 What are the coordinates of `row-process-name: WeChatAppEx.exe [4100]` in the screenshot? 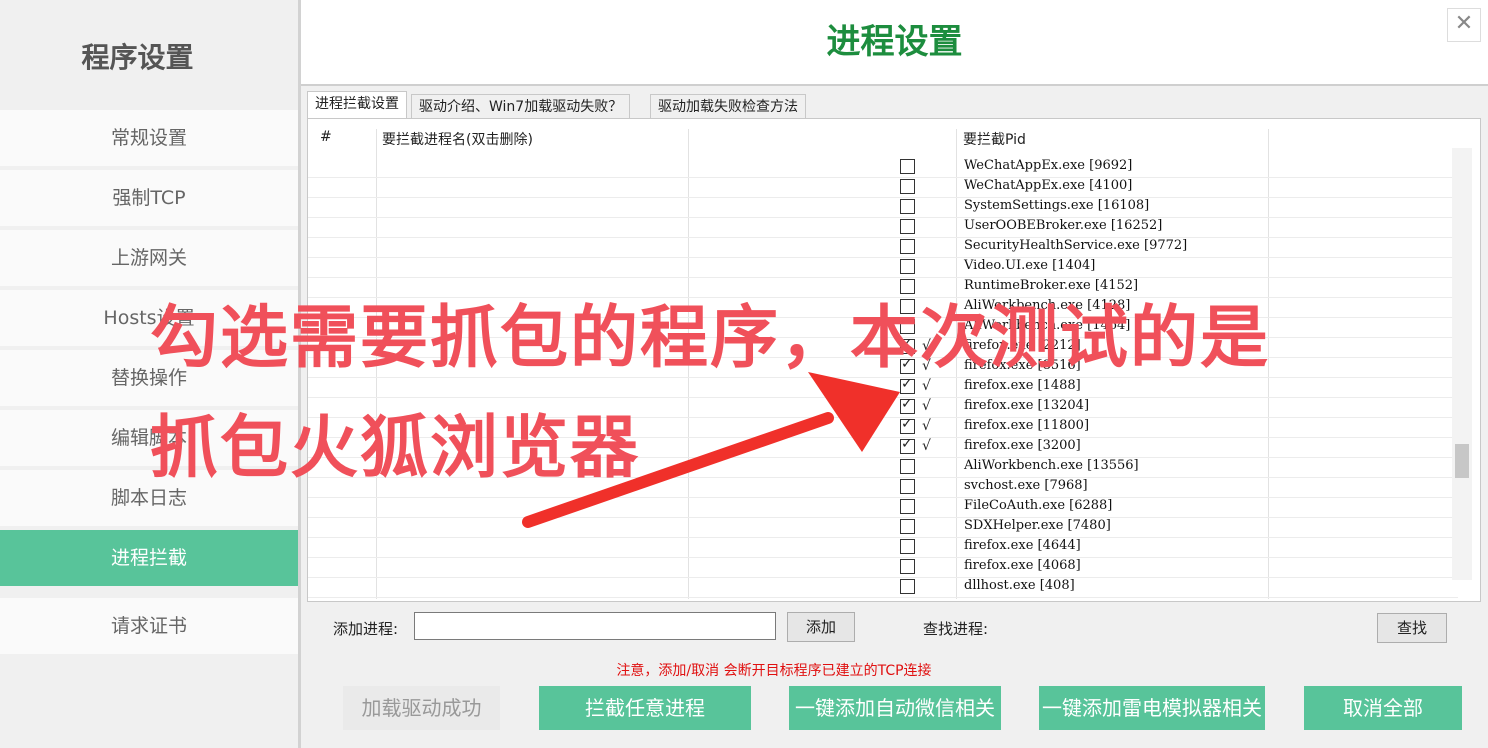 It's located at (1048, 185).